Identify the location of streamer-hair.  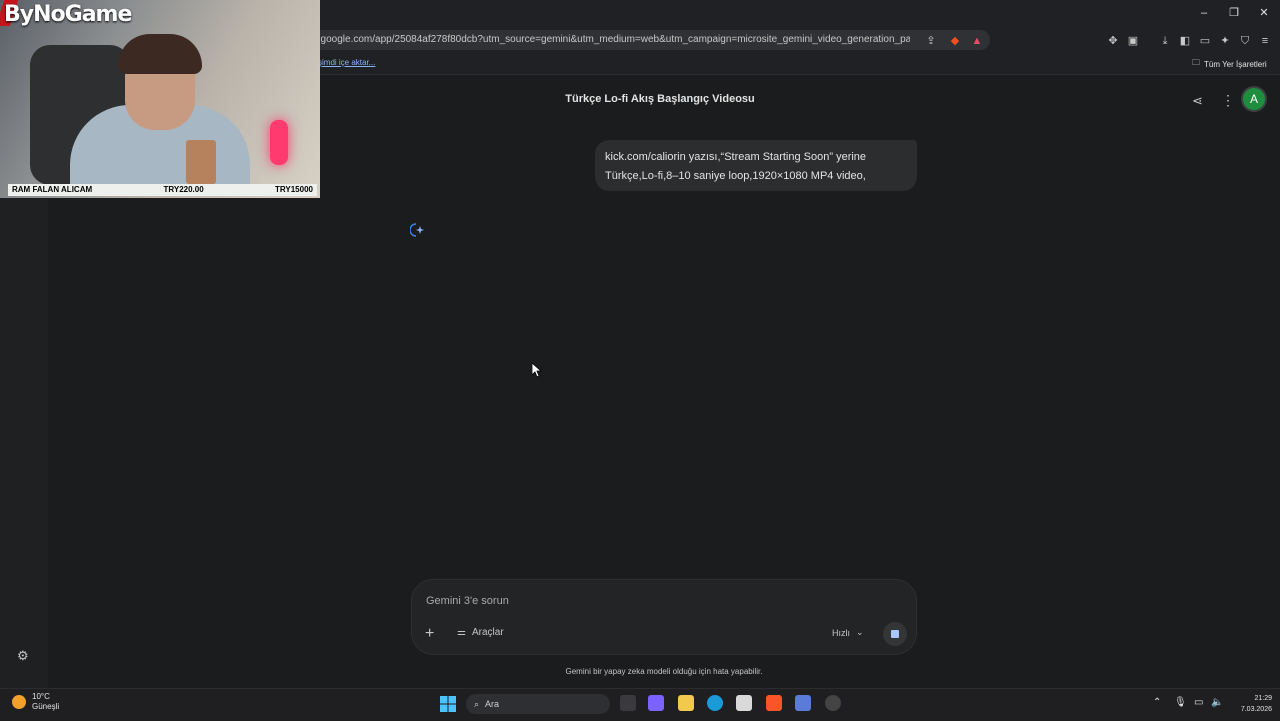
(160, 54).